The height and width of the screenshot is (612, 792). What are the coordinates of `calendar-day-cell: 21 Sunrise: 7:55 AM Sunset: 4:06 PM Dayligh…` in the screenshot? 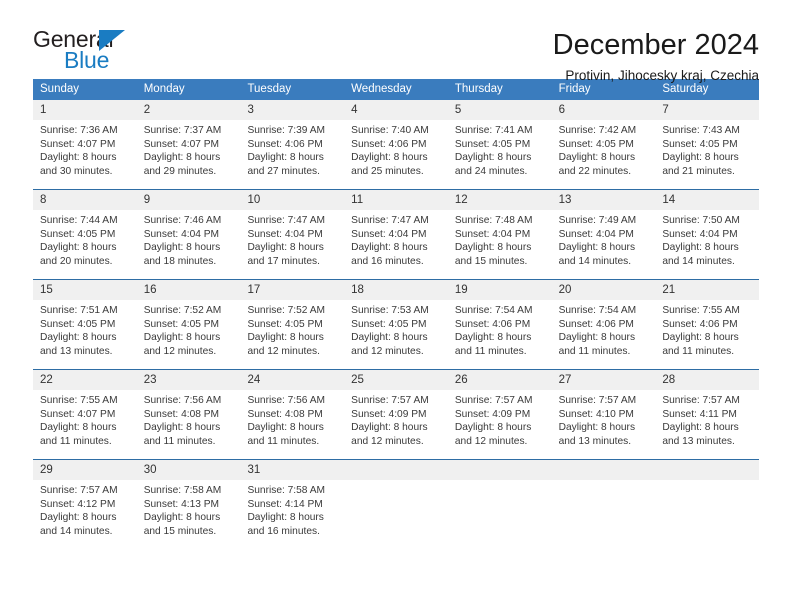 It's located at (707, 324).